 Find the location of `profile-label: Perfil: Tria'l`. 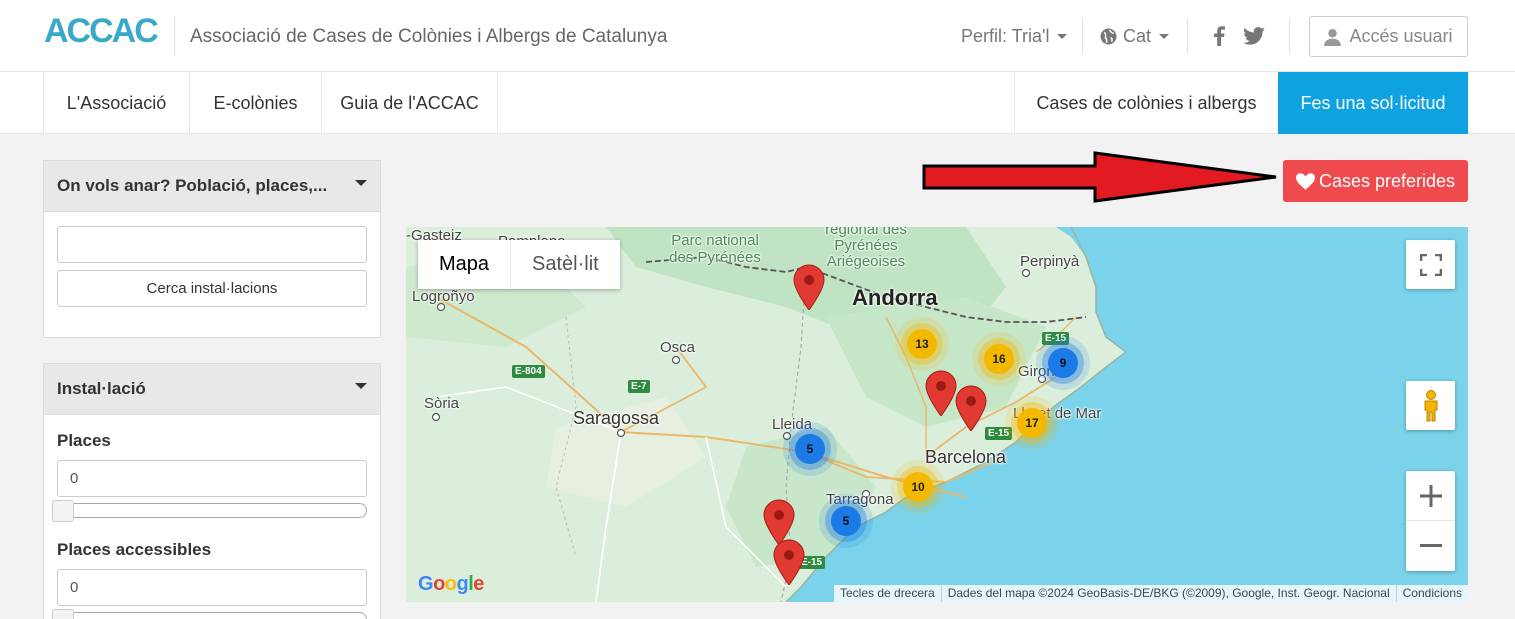

profile-label: Perfil: Tria'l is located at coordinates (1005, 36).